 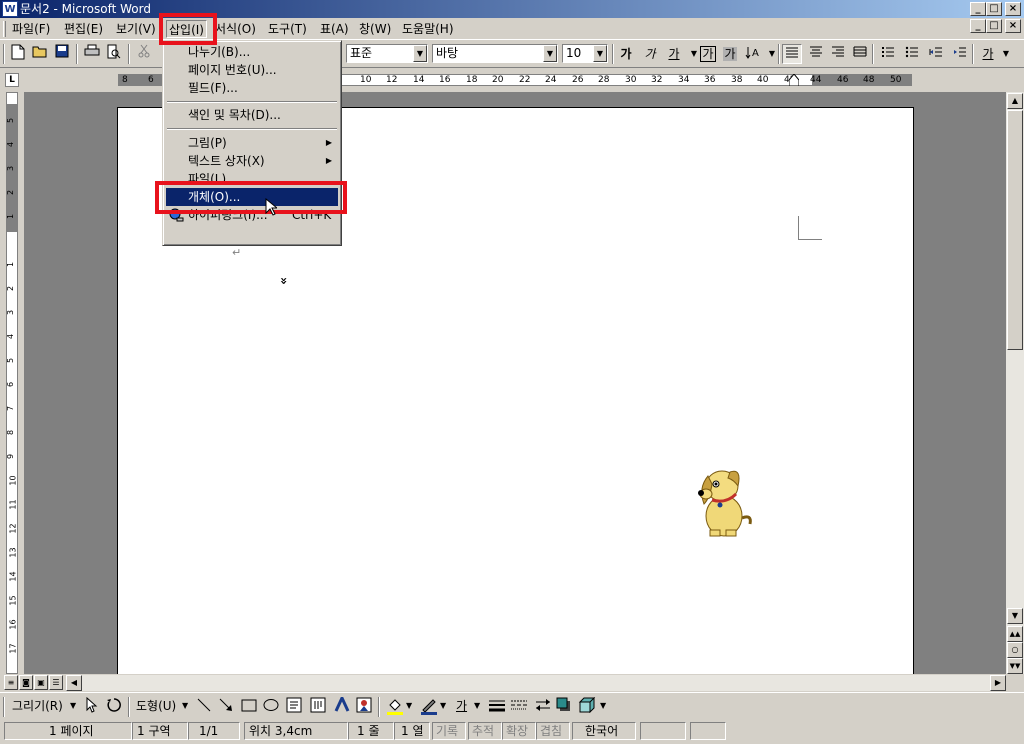 I want to click on char-border-button: 가, so click(x=708, y=54).